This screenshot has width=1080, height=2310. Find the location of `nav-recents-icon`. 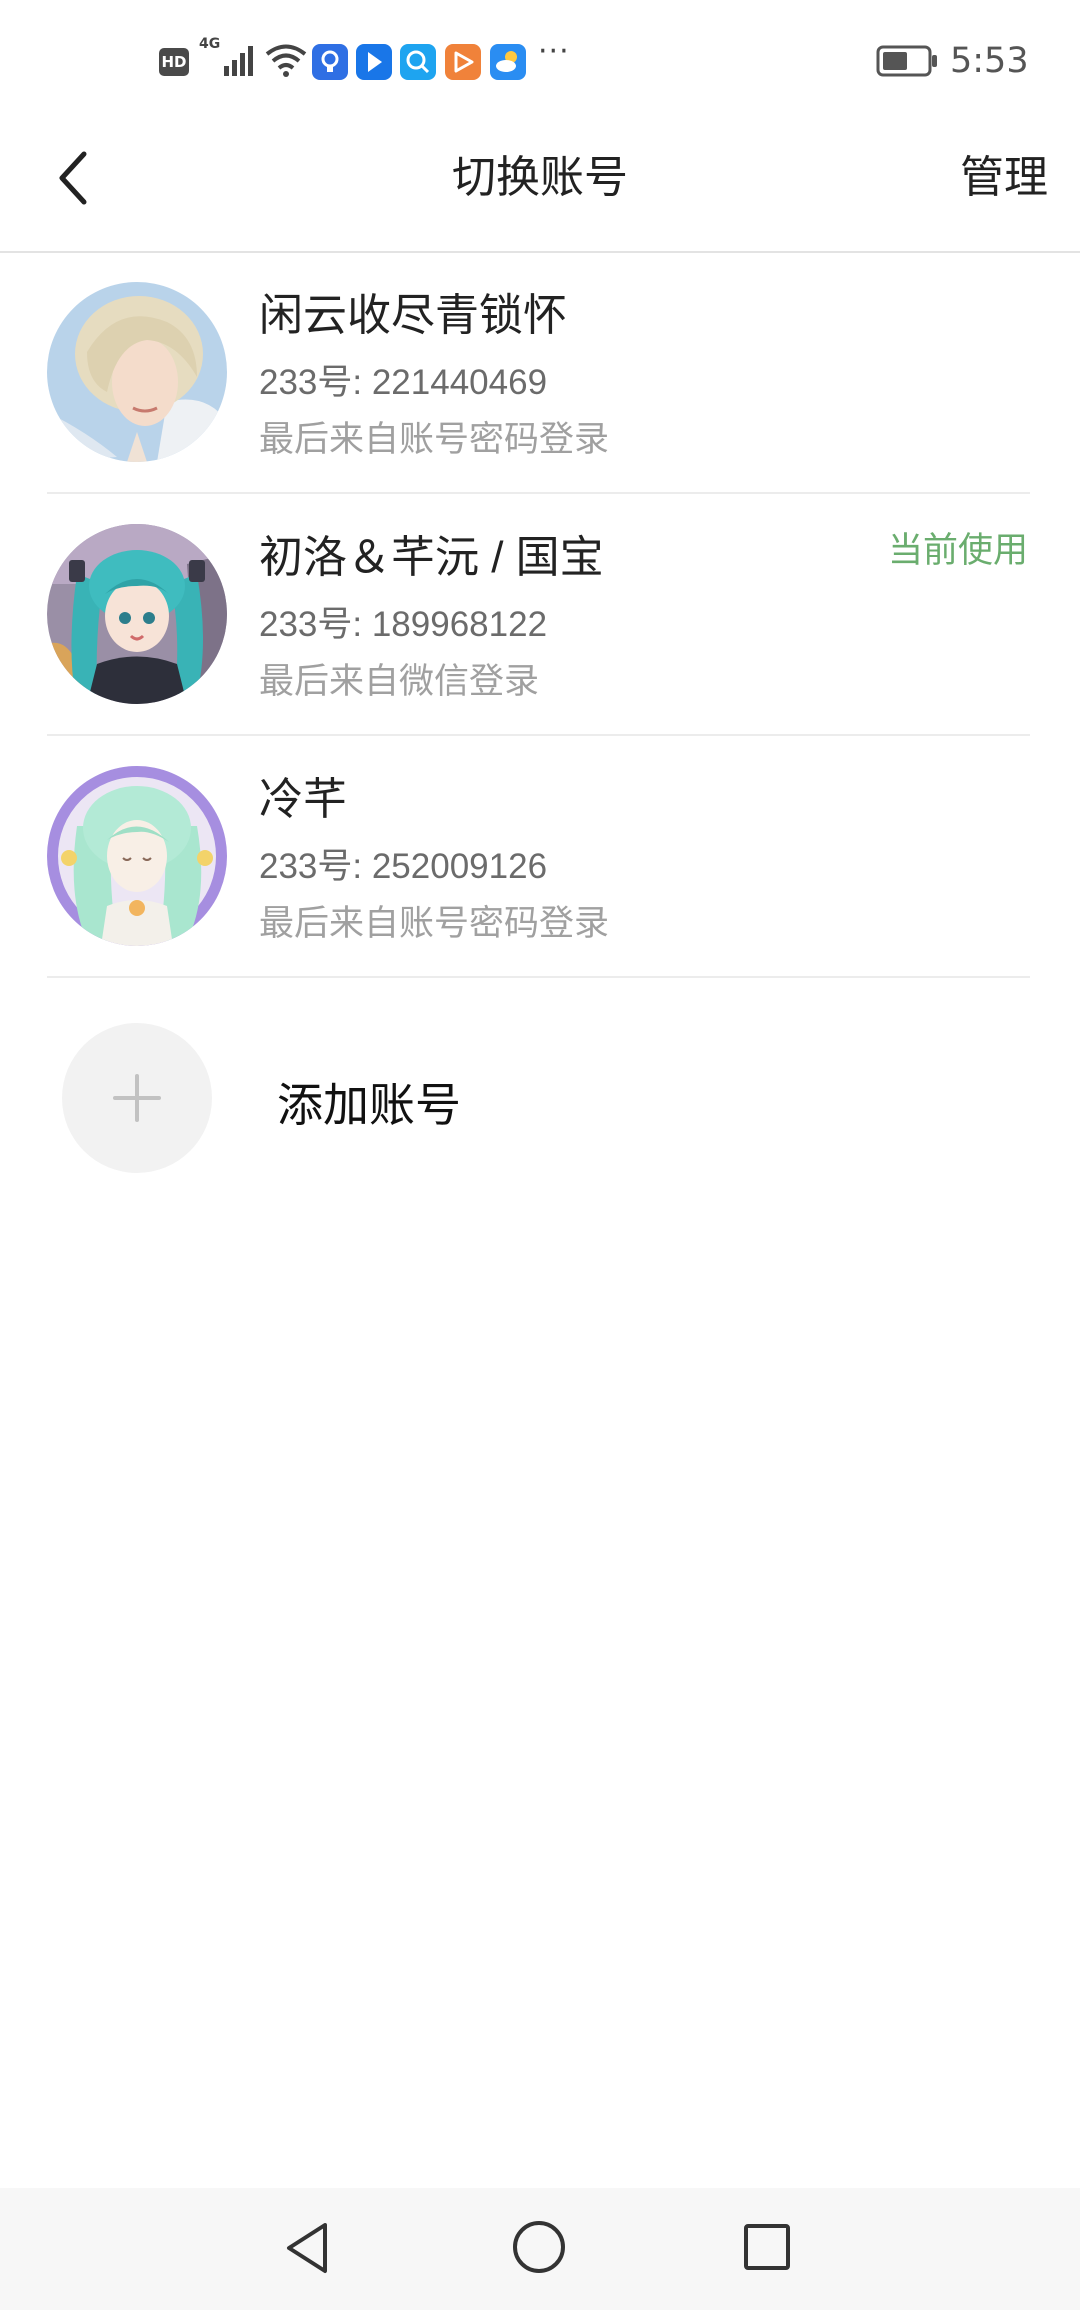

nav-recents-icon is located at coordinates (767, 2247).